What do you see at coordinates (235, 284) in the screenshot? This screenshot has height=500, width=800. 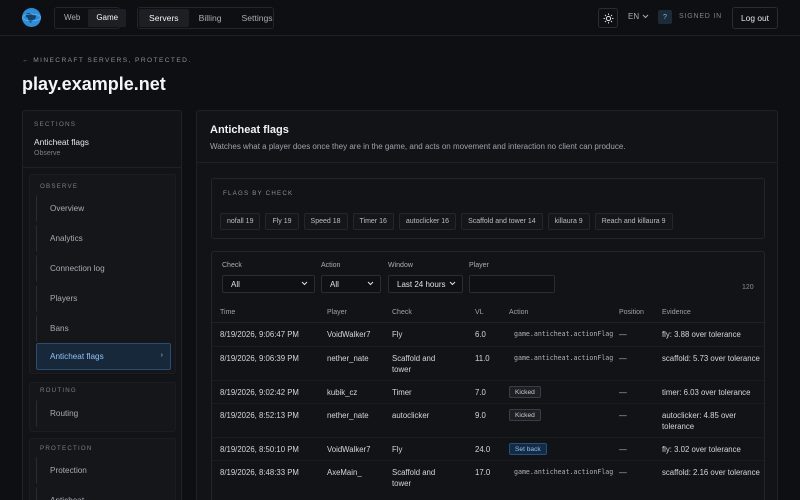 I see `check-filter-value: All` at bounding box center [235, 284].